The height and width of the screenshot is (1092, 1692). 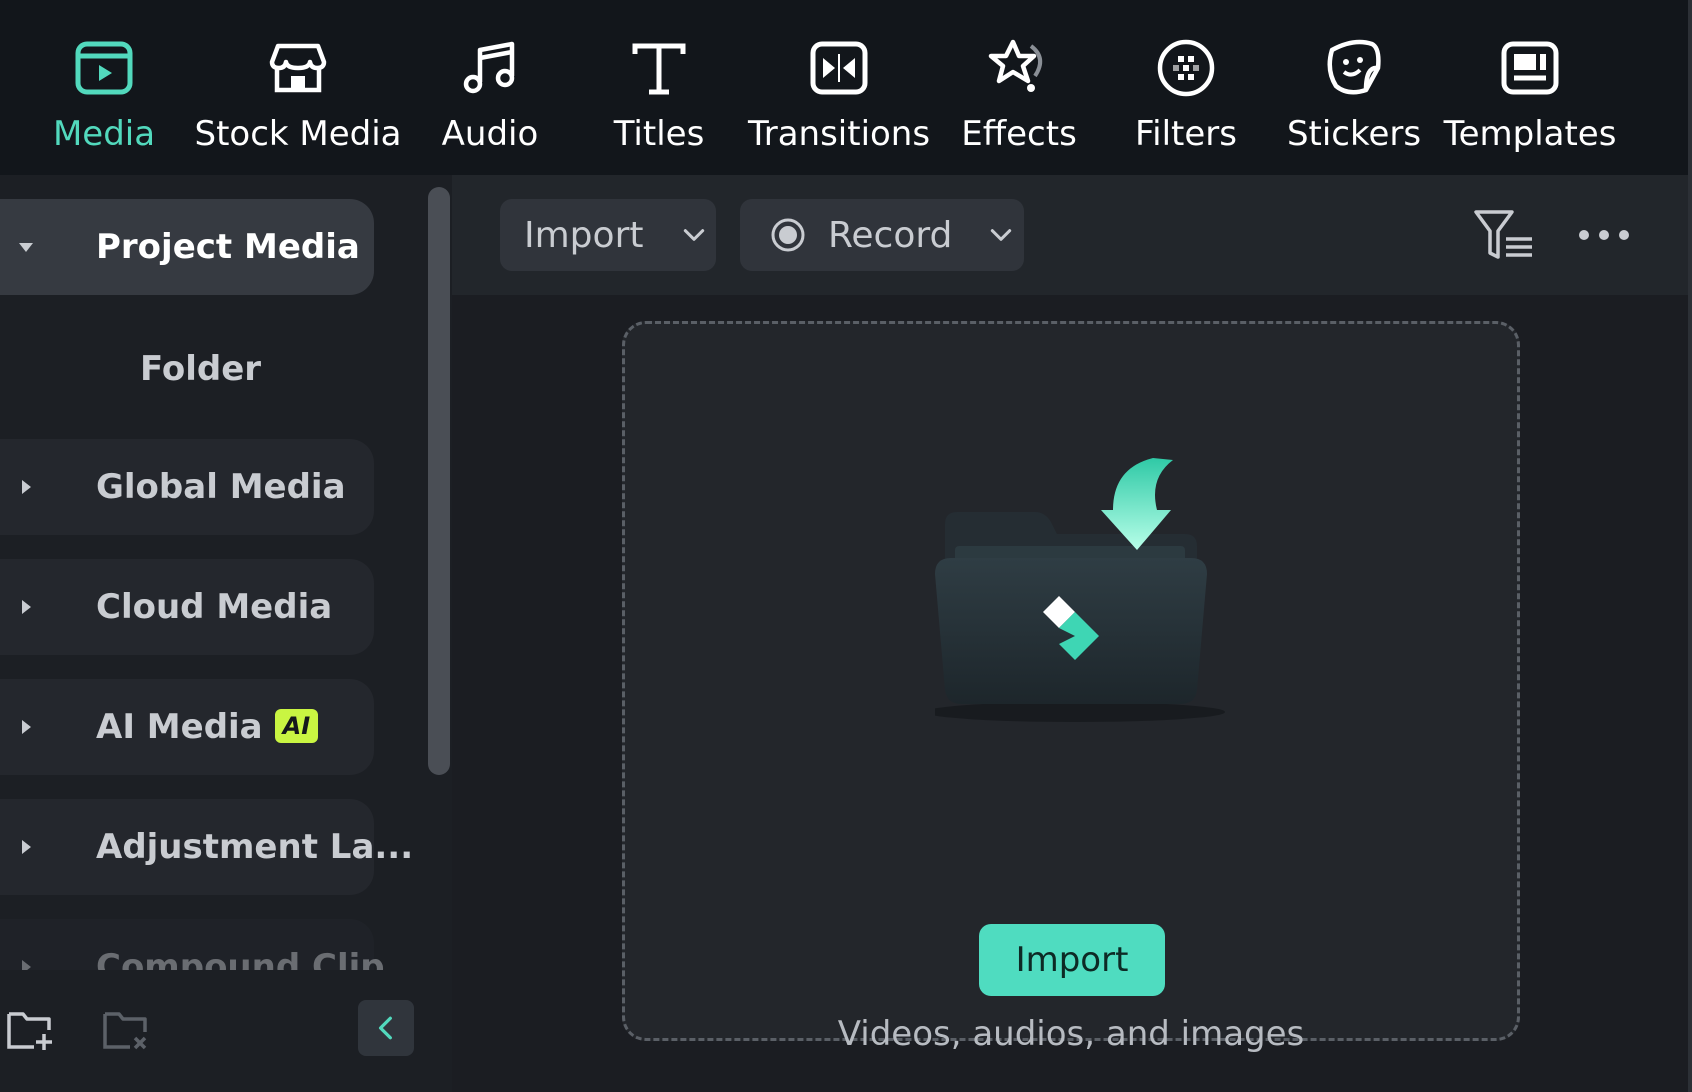 I want to click on more-dots-icon, so click(x=1604, y=235).